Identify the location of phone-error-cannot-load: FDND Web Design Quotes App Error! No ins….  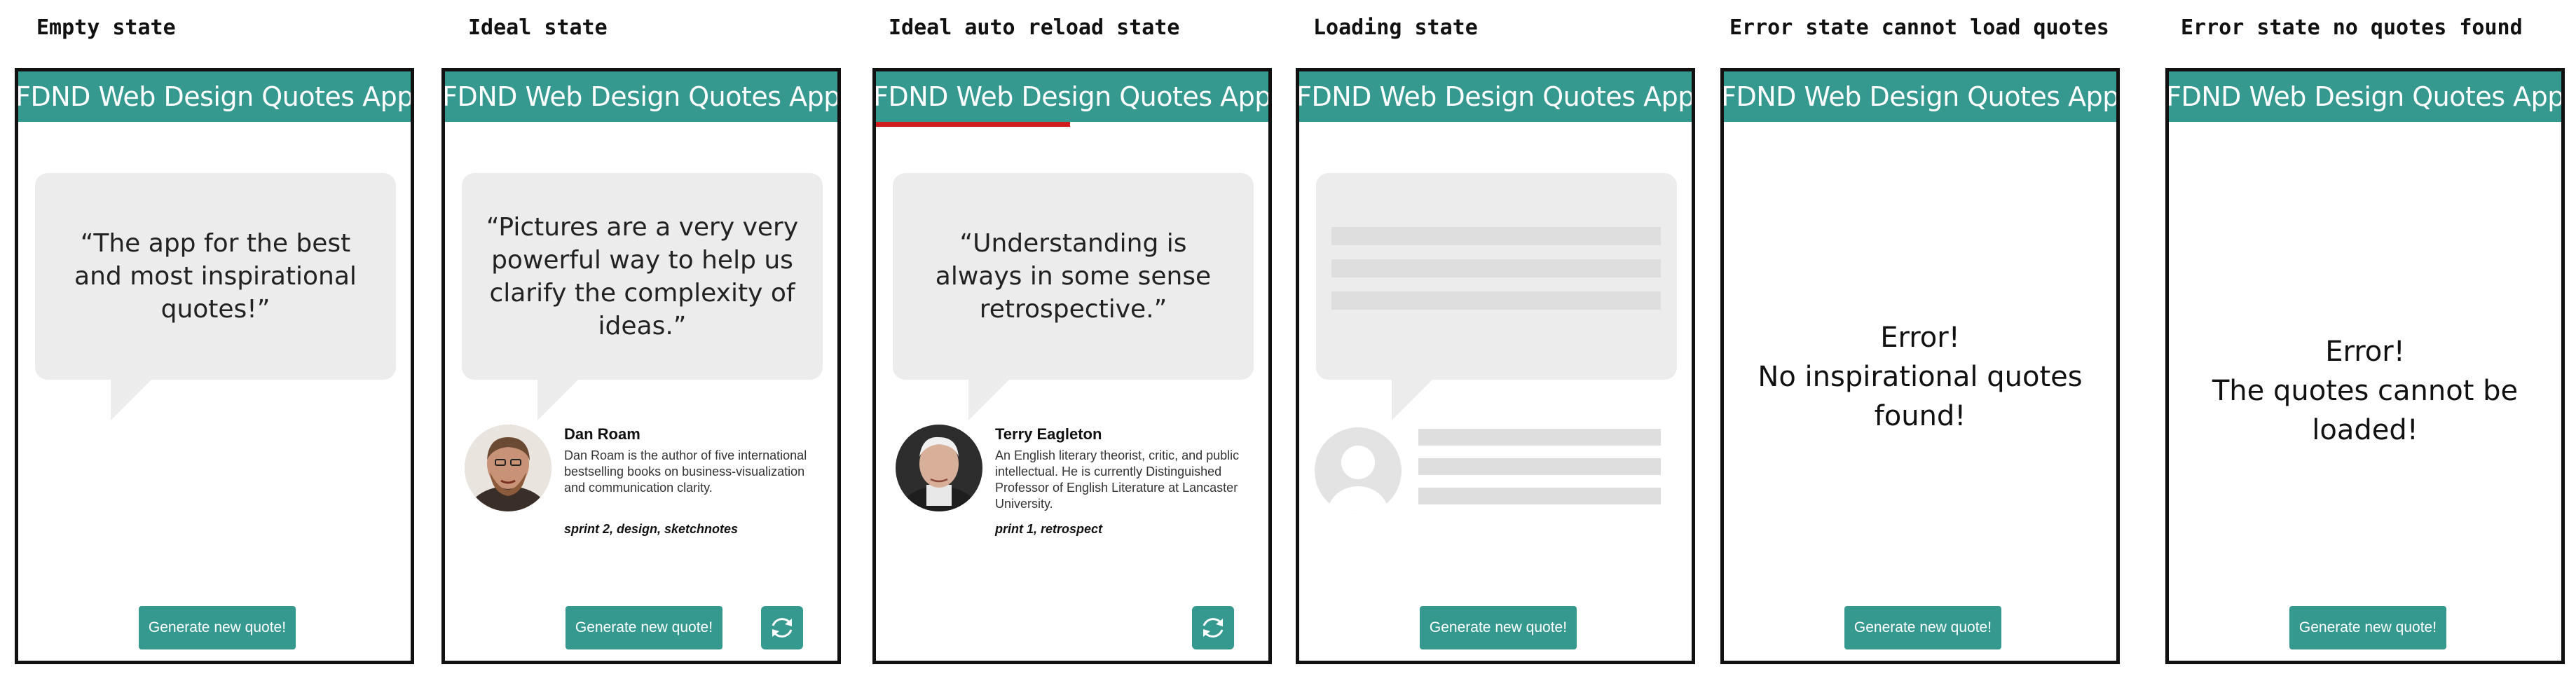
(1920, 366).